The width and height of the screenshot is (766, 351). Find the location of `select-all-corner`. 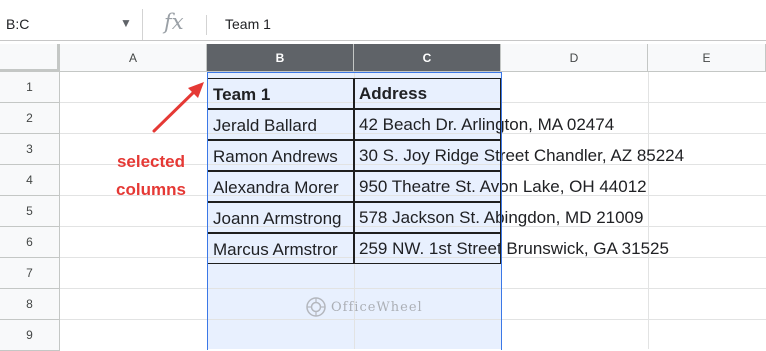

select-all-corner is located at coordinates (30, 58).